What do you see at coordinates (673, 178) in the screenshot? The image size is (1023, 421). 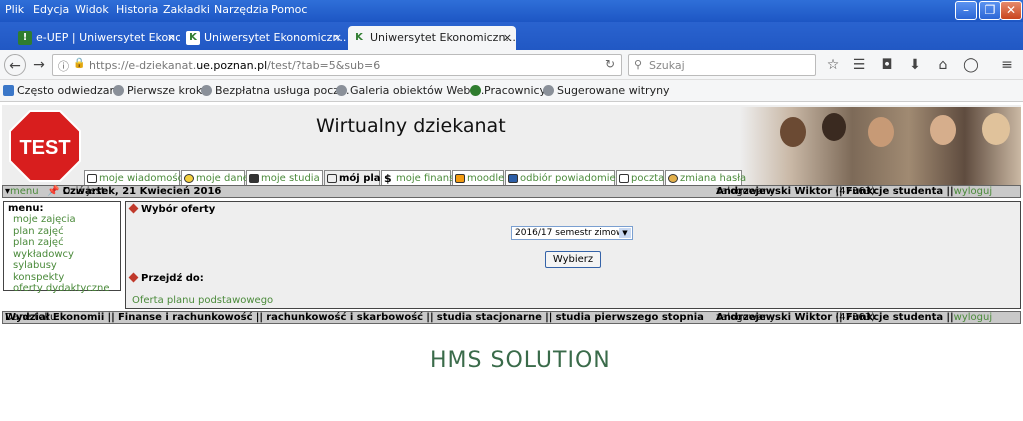 I see `key-icon` at bounding box center [673, 178].